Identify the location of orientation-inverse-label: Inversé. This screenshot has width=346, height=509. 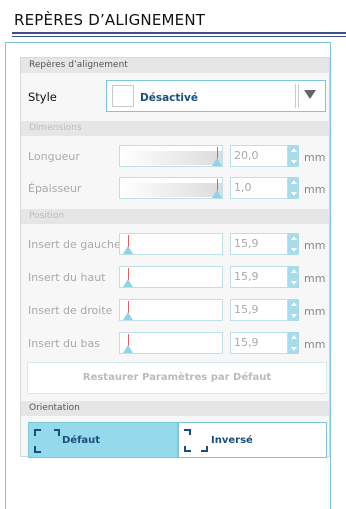
(232, 440).